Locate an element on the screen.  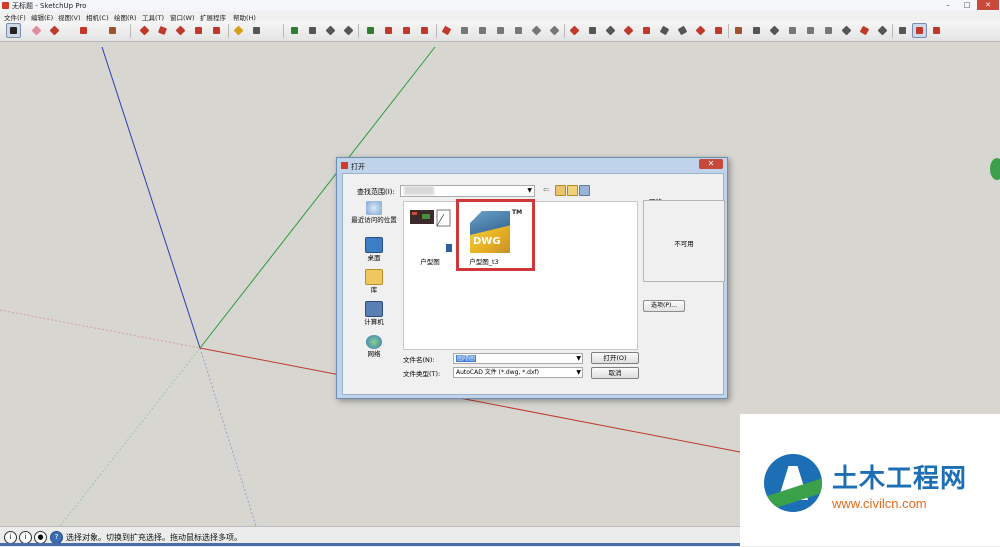
places-bar: 最近访问的位置 桌面 库 计算机 网络 is located at coordinates (374, 283).